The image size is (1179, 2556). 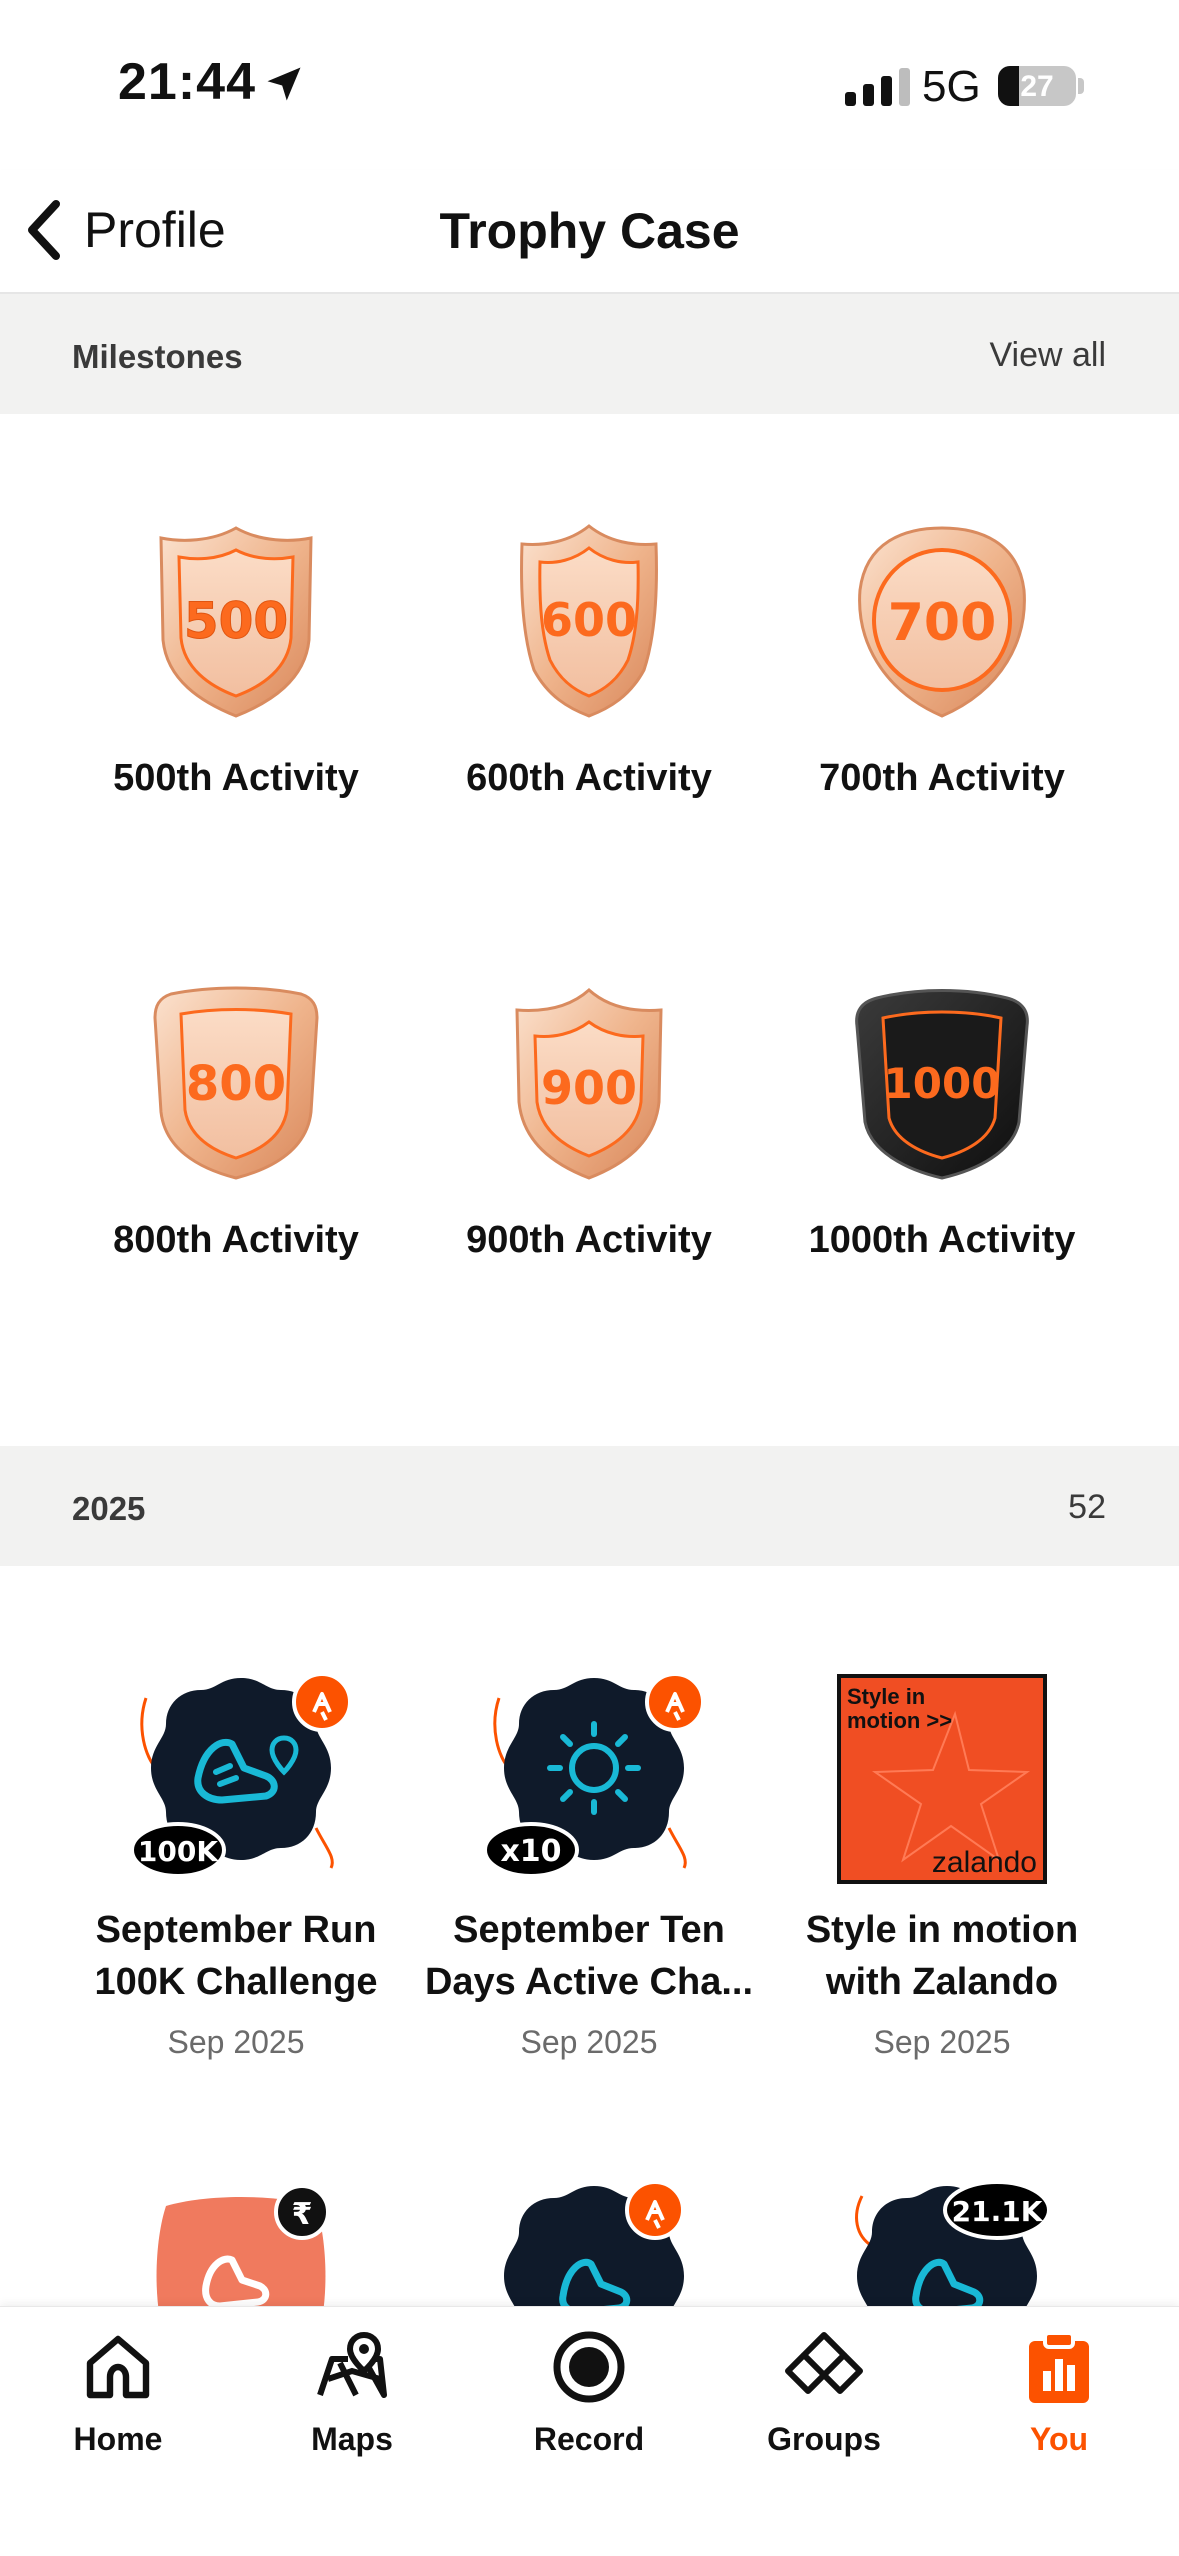 What do you see at coordinates (187, 82) in the screenshot?
I see `status-time: 21:44` at bounding box center [187, 82].